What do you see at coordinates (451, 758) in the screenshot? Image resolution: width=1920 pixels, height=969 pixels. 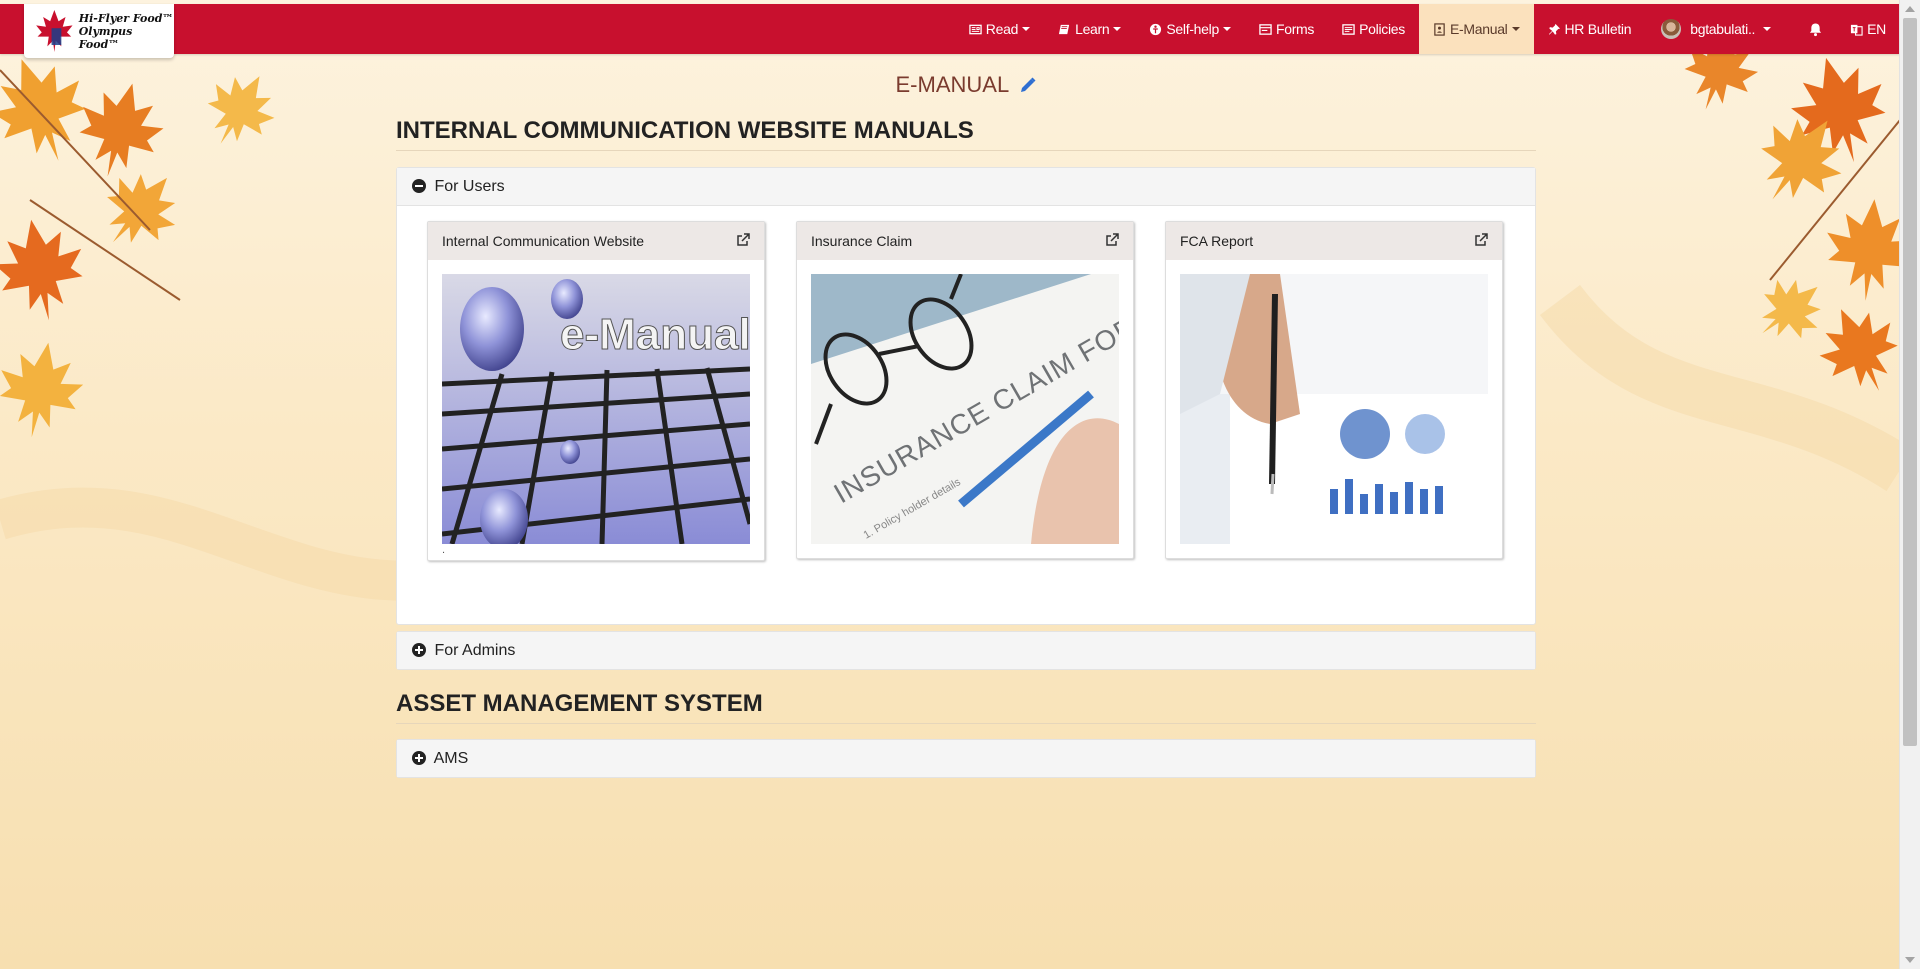 I see `panel-title-ams: AMS` at bounding box center [451, 758].